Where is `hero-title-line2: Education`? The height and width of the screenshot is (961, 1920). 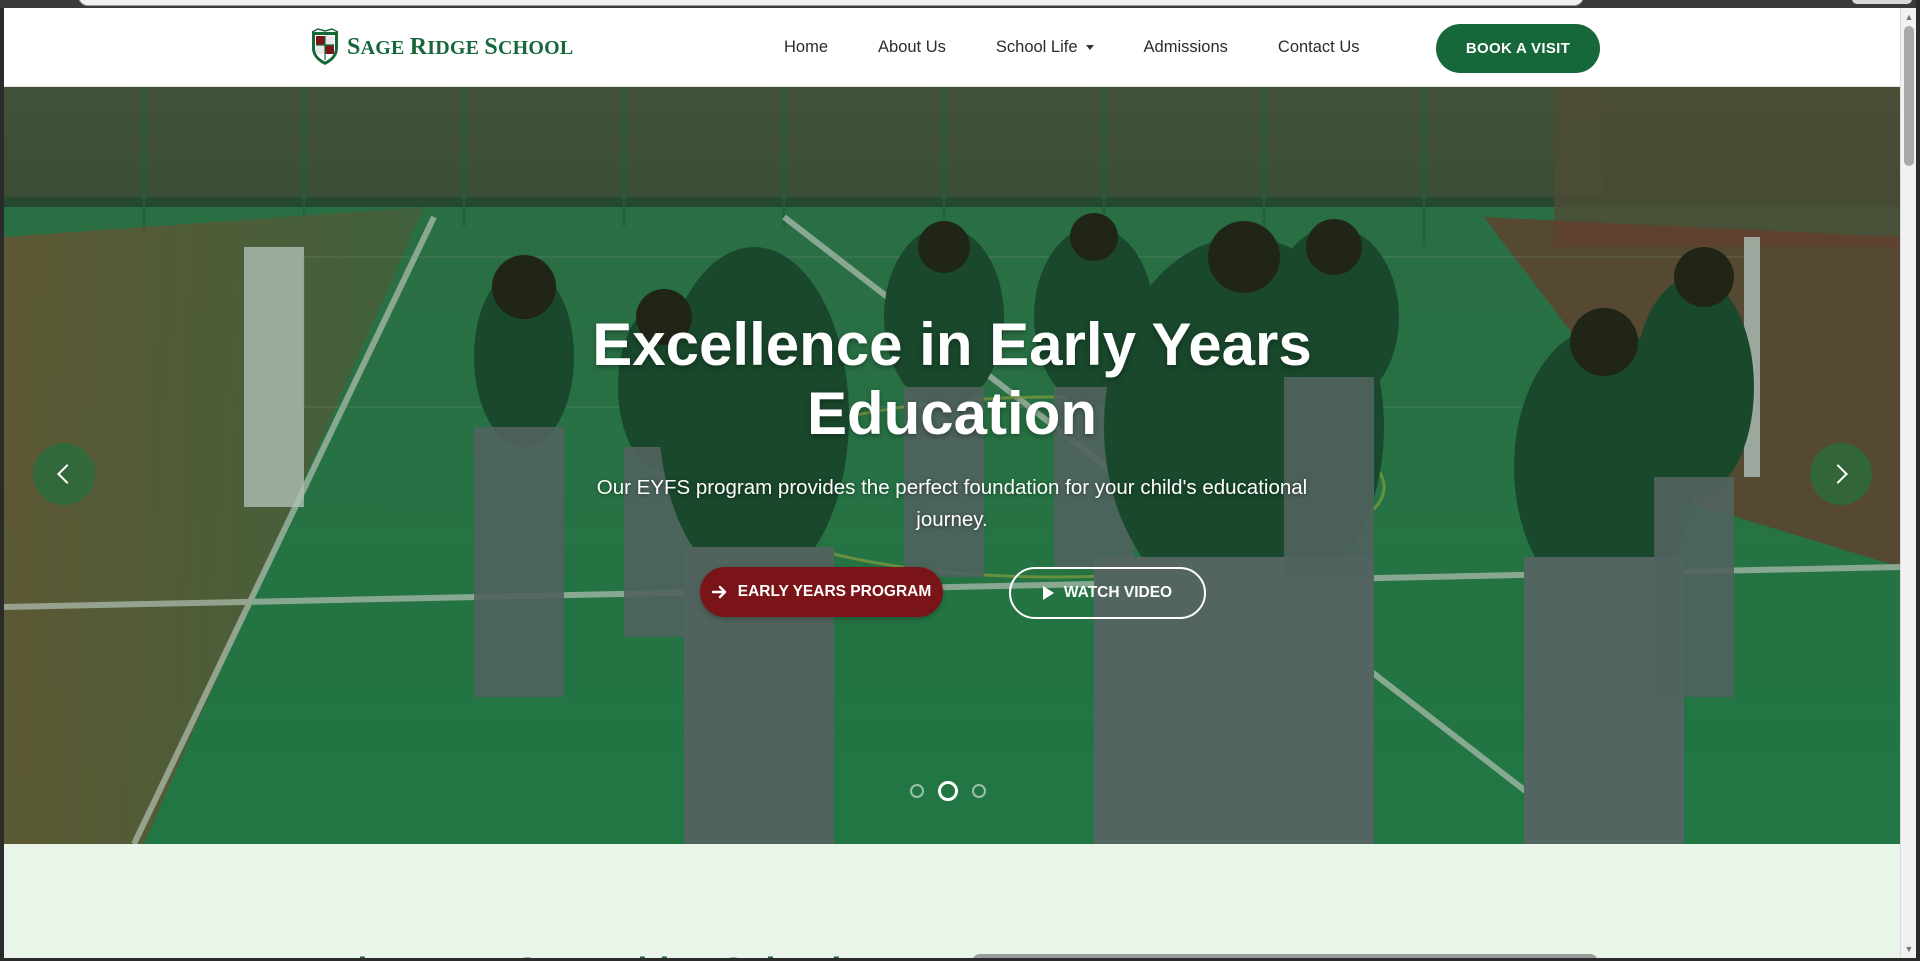 hero-title-line2: Education is located at coordinates (951, 413).